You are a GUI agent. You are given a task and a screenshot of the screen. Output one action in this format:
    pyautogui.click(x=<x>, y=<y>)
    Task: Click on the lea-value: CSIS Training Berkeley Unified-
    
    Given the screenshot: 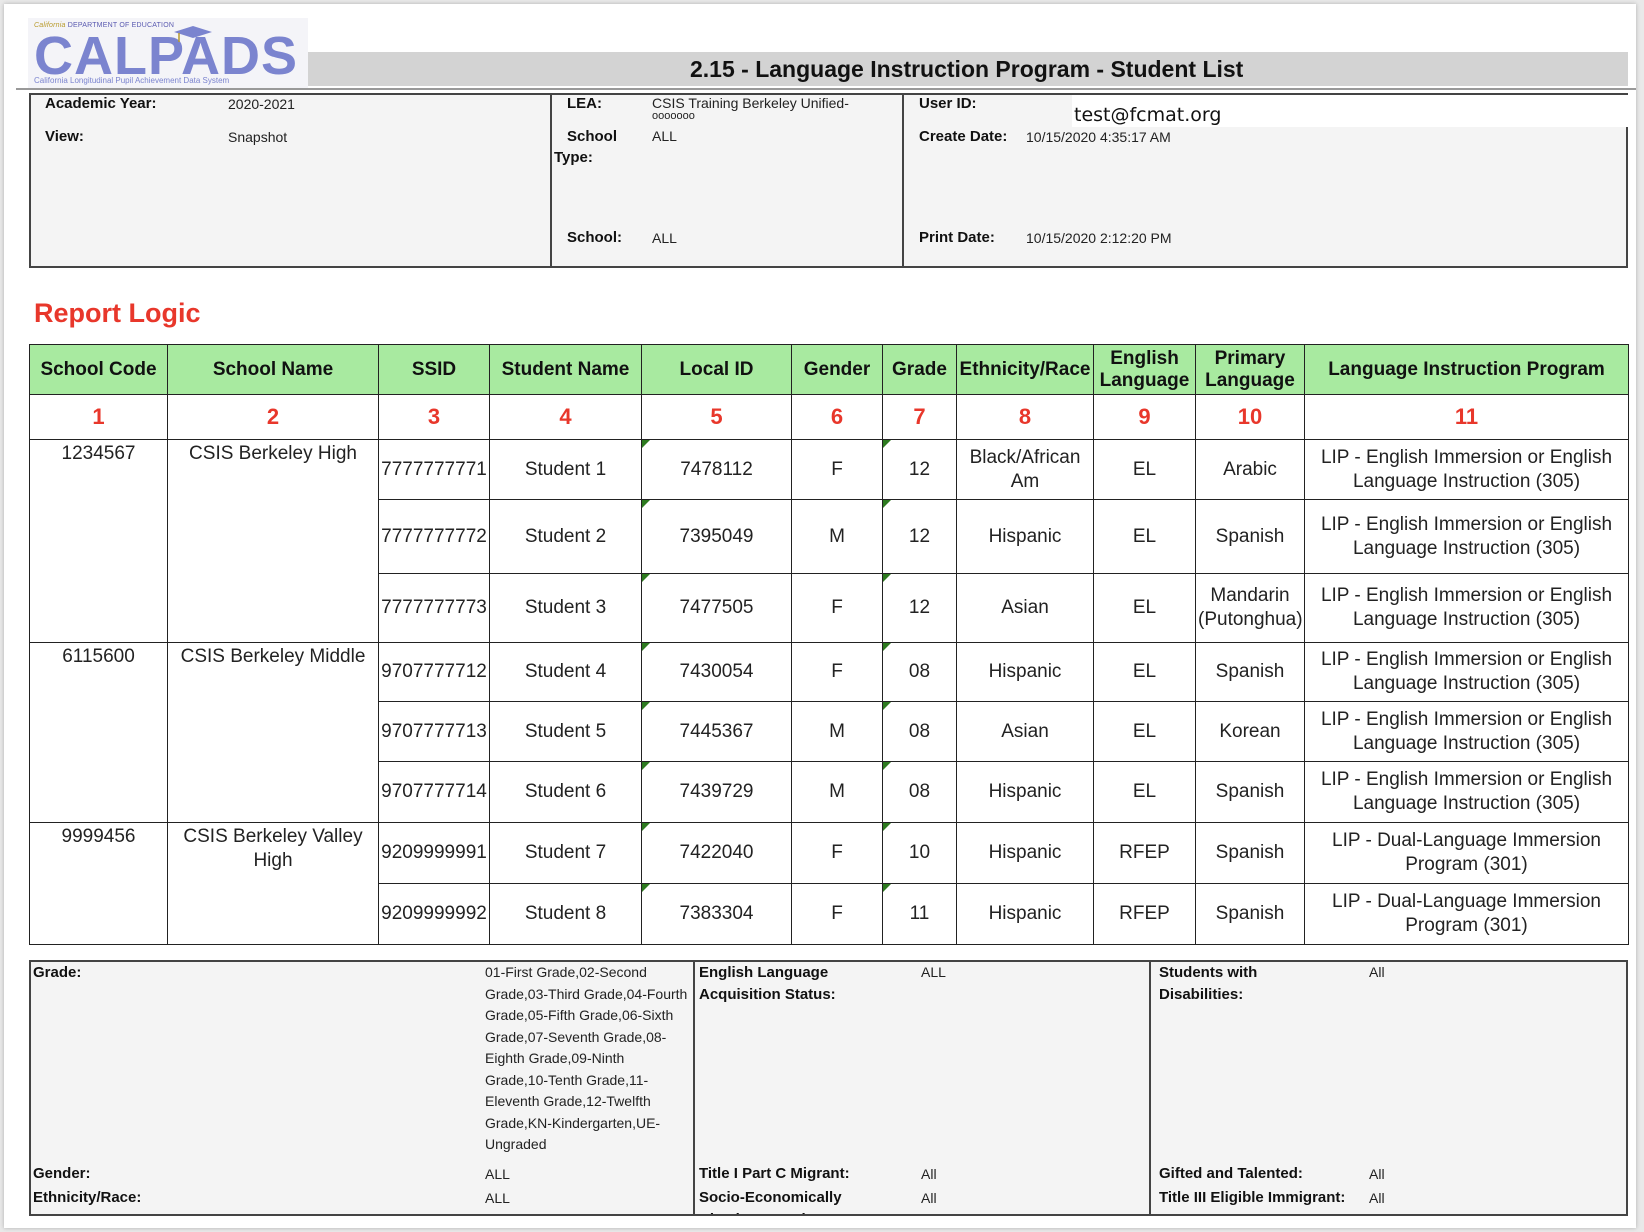 What is the action you would take?
    pyautogui.click(x=750, y=103)
    